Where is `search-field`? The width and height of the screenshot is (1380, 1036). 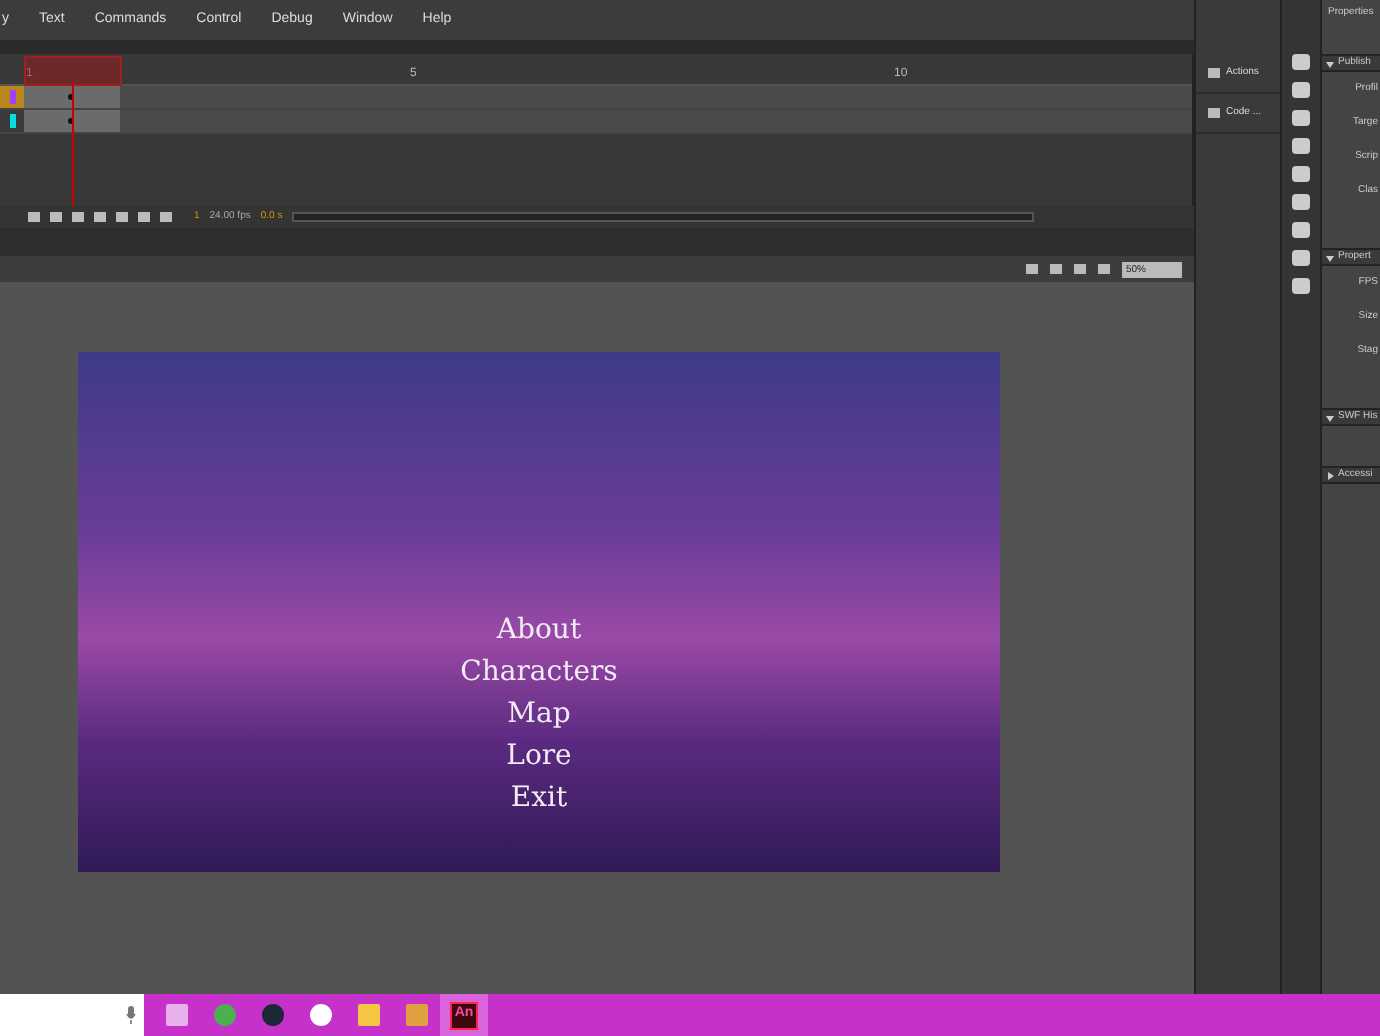 search-field is located at coordinates (72, 1015).